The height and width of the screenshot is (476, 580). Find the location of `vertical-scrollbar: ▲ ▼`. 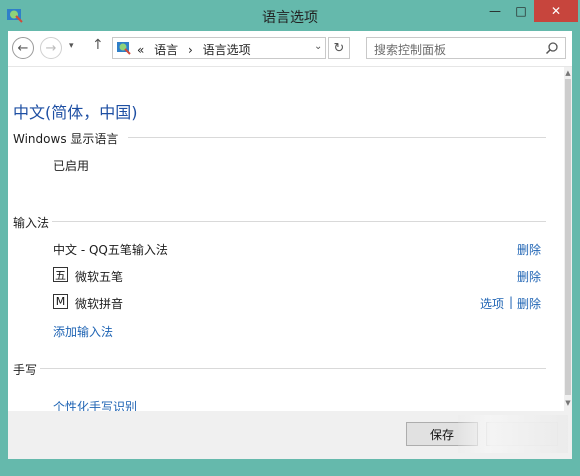

vertical-scrollbar: ▲ ▼ is located at coordinates (568, 239).